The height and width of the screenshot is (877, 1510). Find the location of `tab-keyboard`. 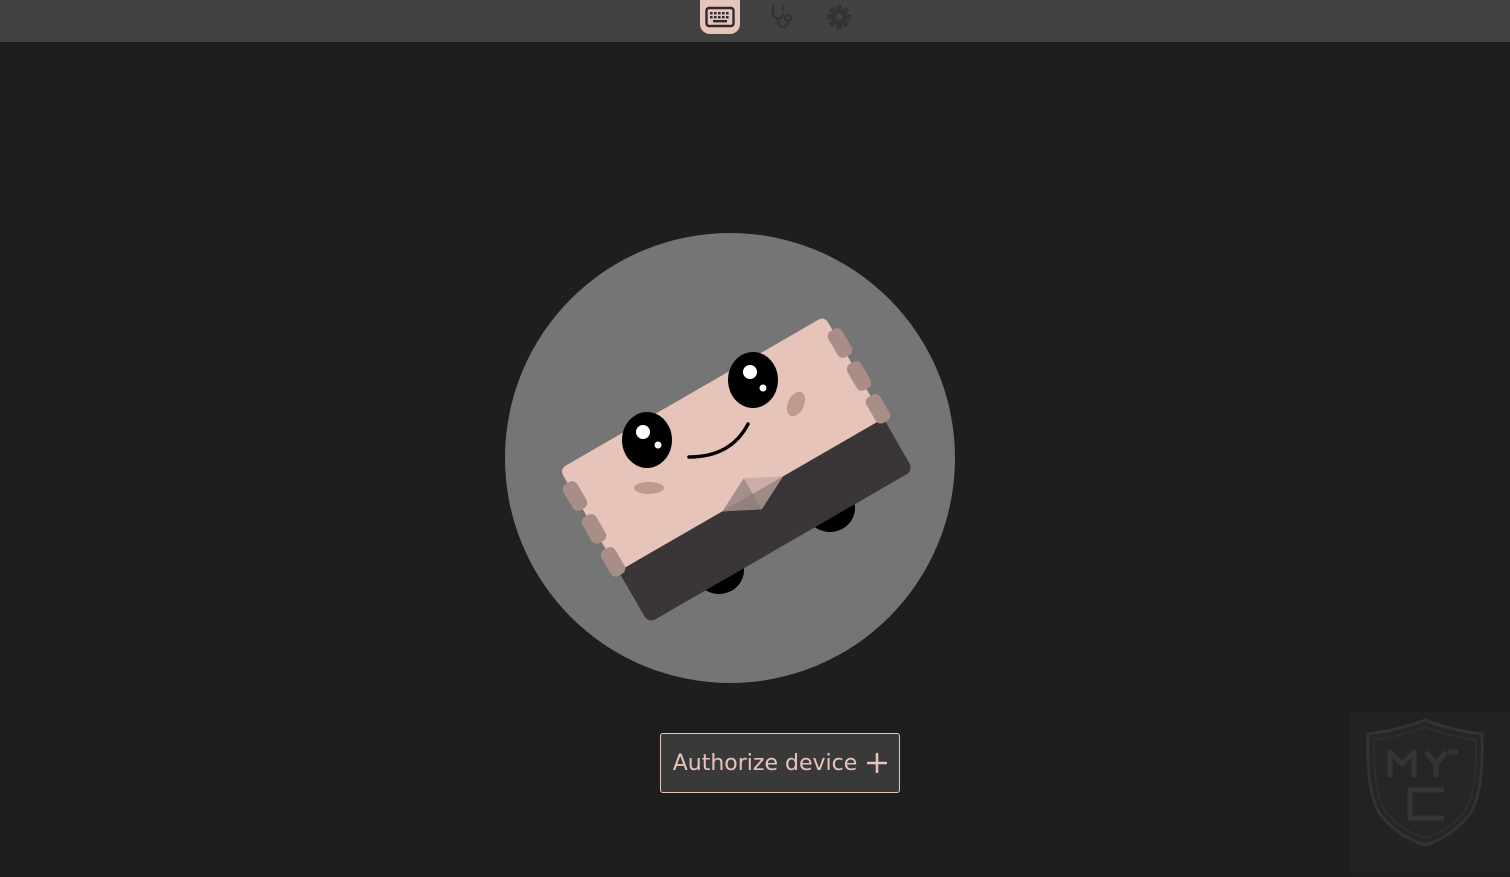

tab-keyboard is located at coordinates (720, 17).